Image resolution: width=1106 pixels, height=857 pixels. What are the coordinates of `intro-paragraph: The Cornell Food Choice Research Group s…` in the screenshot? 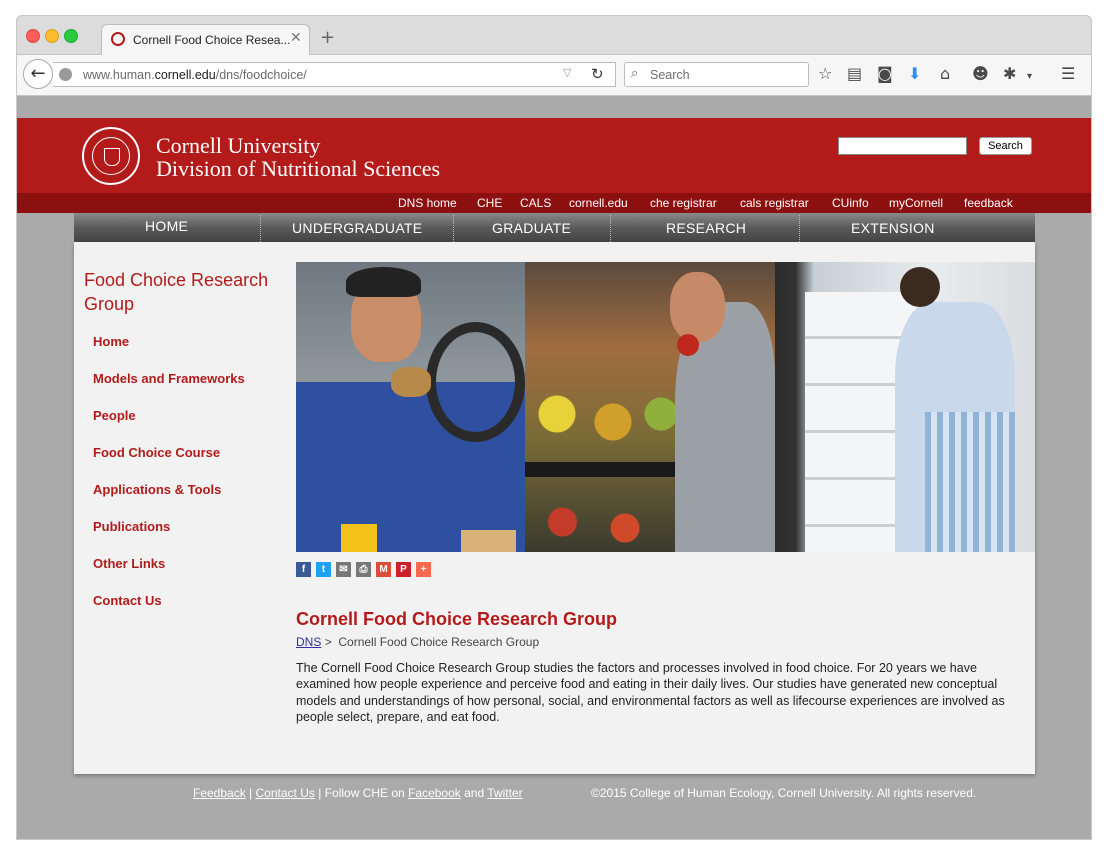 It's located at (650, 692).